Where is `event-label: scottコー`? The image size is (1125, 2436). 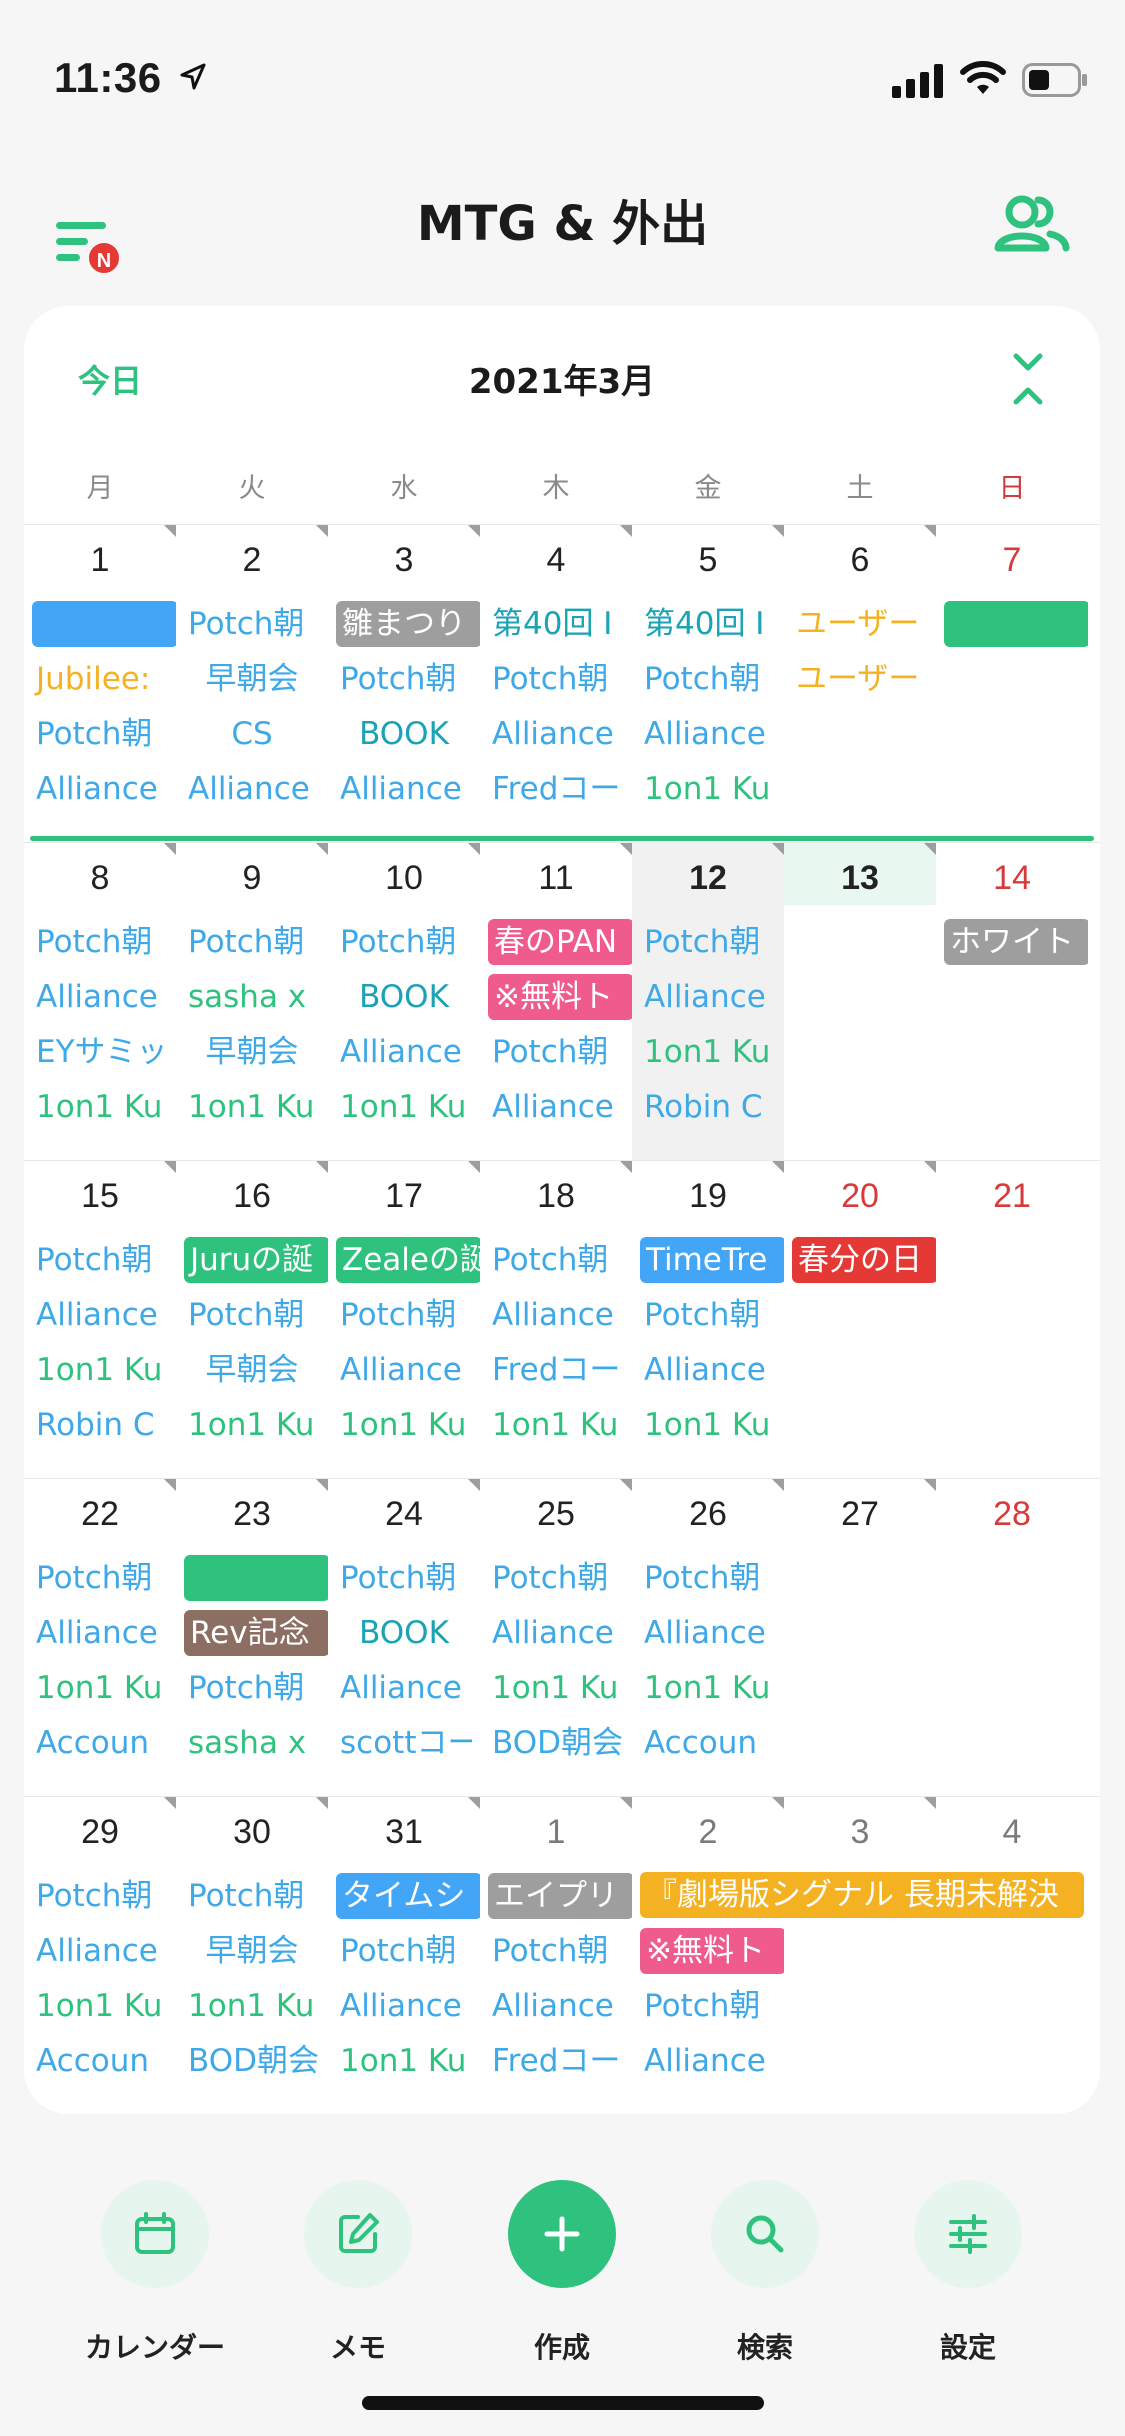 event-label: scottコー is located at coordinates (404, 1743).